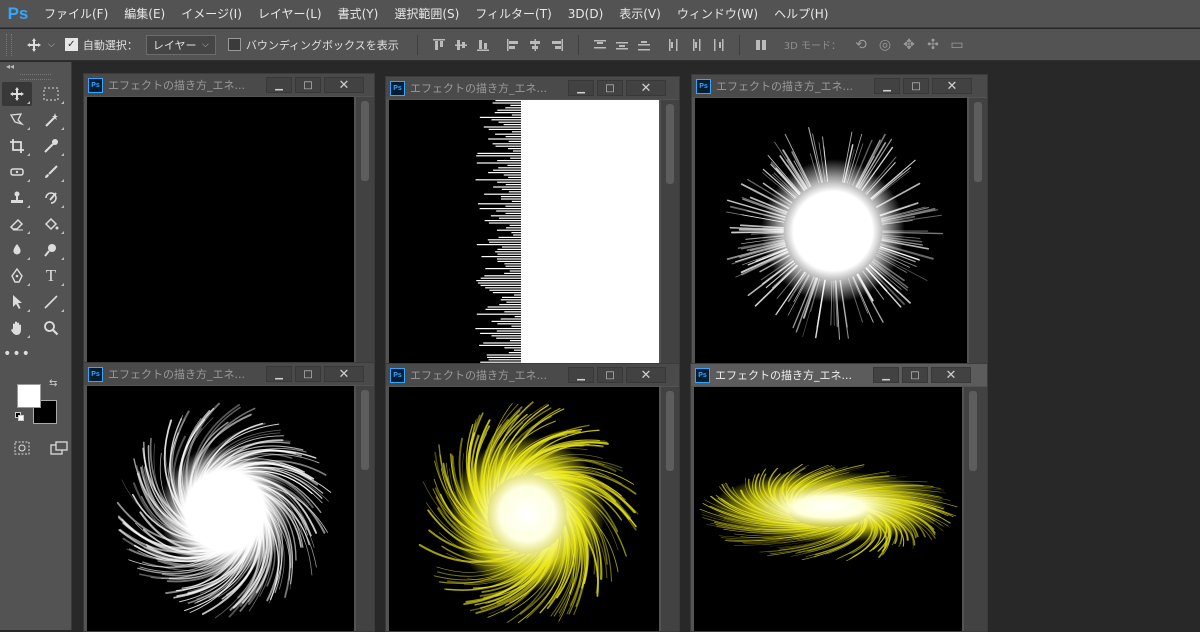 The image size is (1200, 632). I want to click on default-colors-icon, so click(19, 416).